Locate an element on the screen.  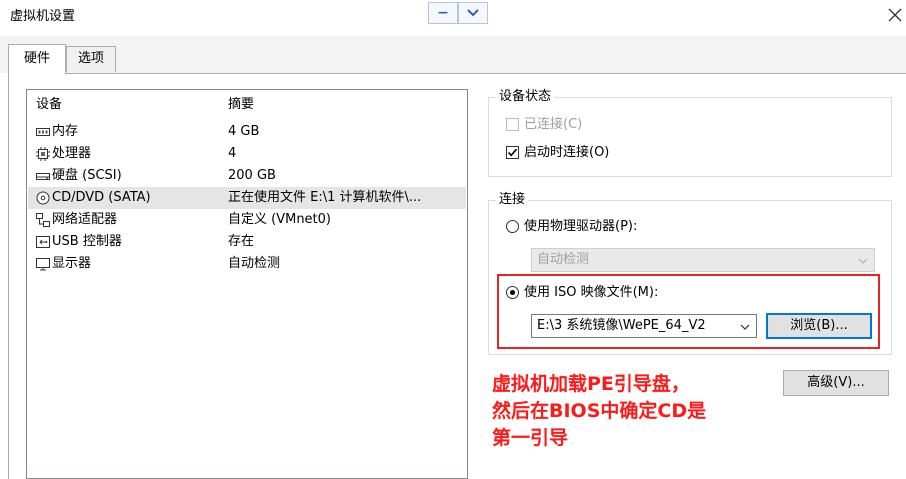
device-row-processor: 处理器 4 is located at coordinates (247, 154).